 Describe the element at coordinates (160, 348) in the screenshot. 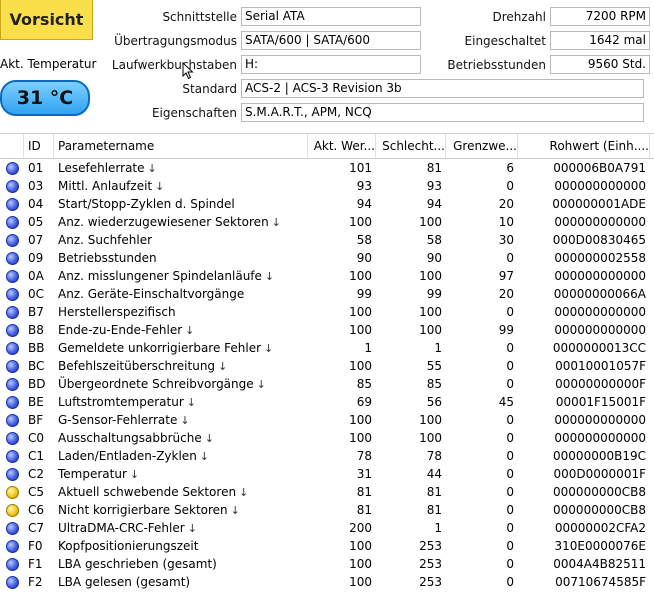

I see `attribute-name: Gemeldete unkorrigierbare Fehler` at that location.